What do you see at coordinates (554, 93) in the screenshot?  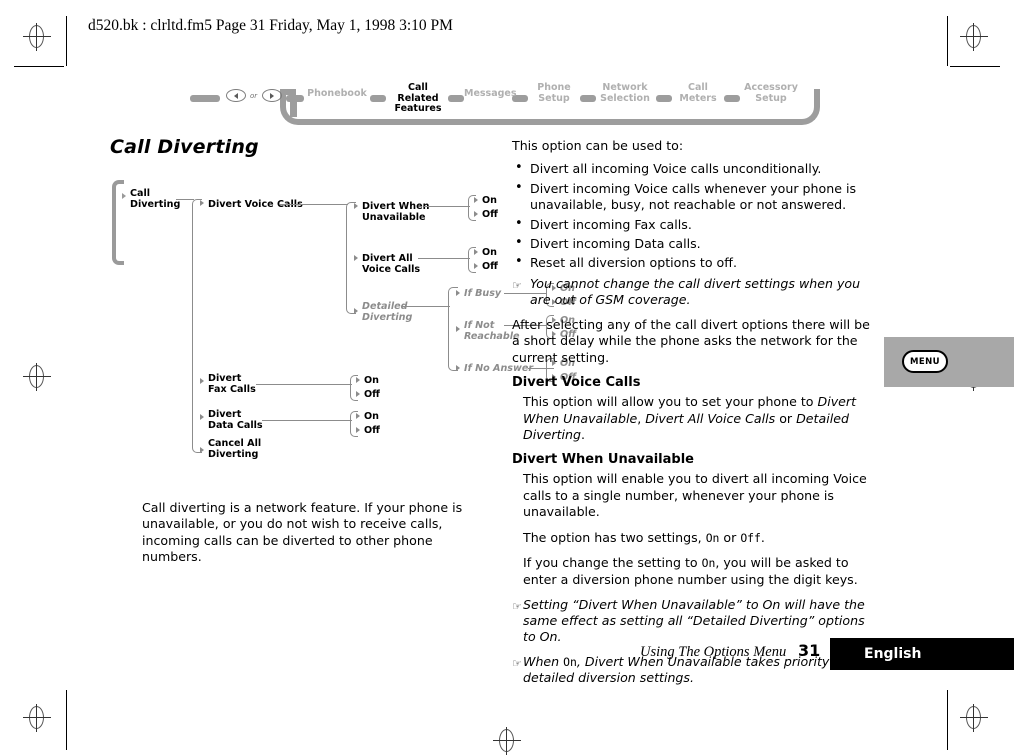 I see `nav-tab-phone-setup: Phone Setup` at bounding box center [554, 93].